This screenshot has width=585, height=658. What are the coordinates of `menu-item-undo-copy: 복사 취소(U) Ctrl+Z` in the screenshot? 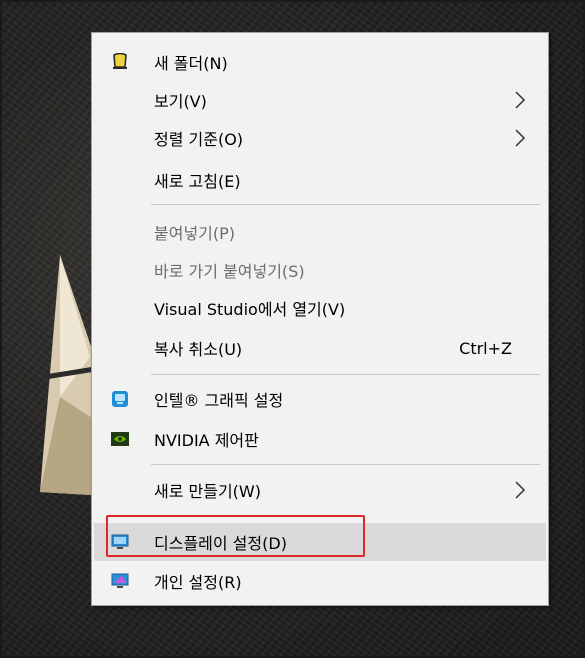 It's located at (320, 348).